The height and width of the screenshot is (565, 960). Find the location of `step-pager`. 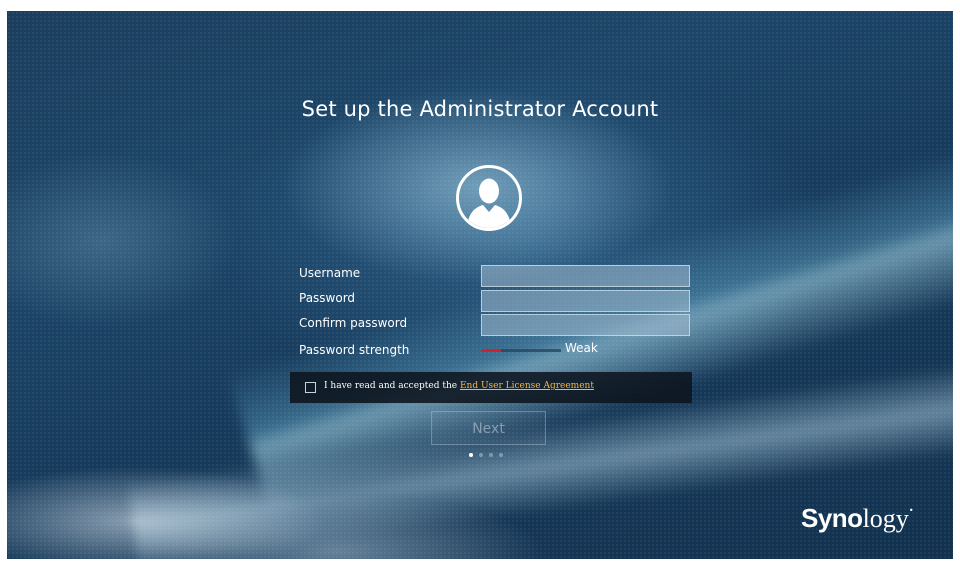

step-pager is located at coordinates (486, 456).